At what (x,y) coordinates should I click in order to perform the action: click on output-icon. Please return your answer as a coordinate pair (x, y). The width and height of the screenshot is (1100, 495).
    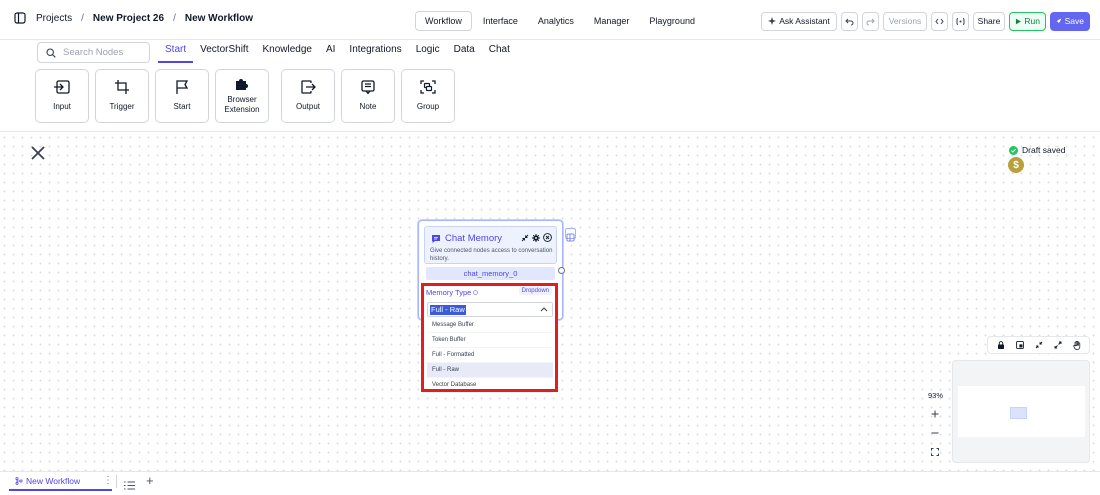
    Looking at the image, I should click on (308, 87).